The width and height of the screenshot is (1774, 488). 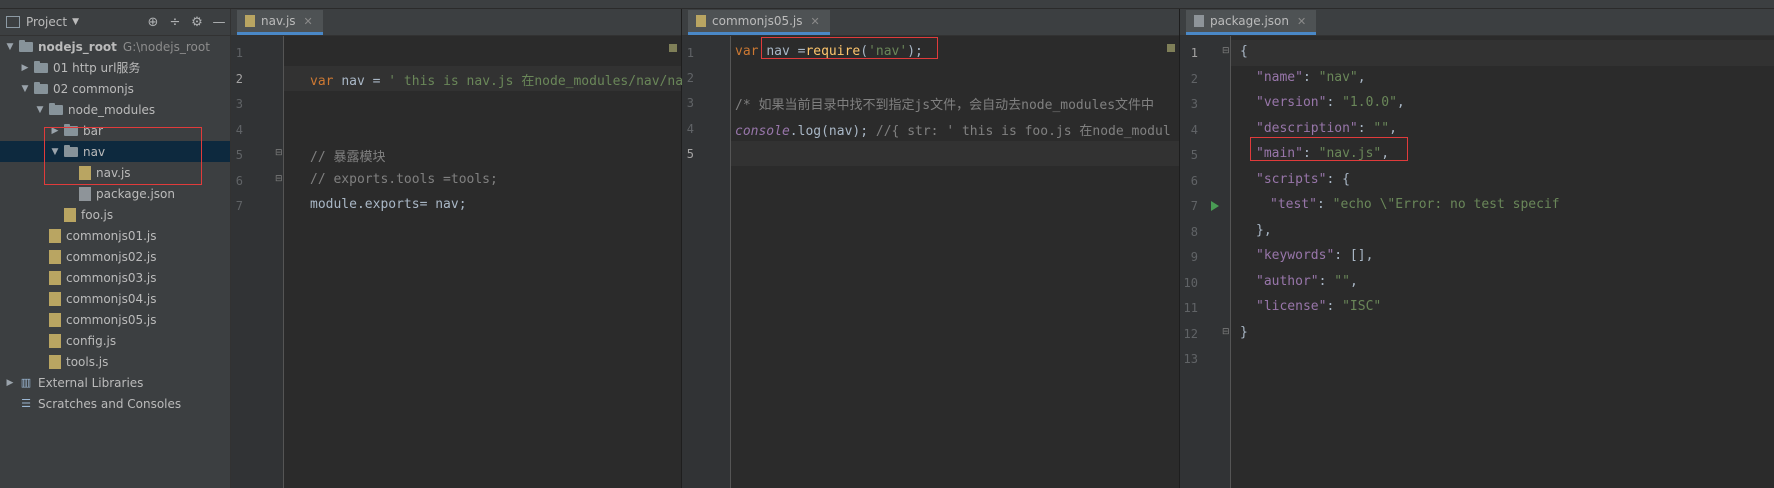 I want to click on tree-item-label: commonjs05.js, so click(x=111, y=319).